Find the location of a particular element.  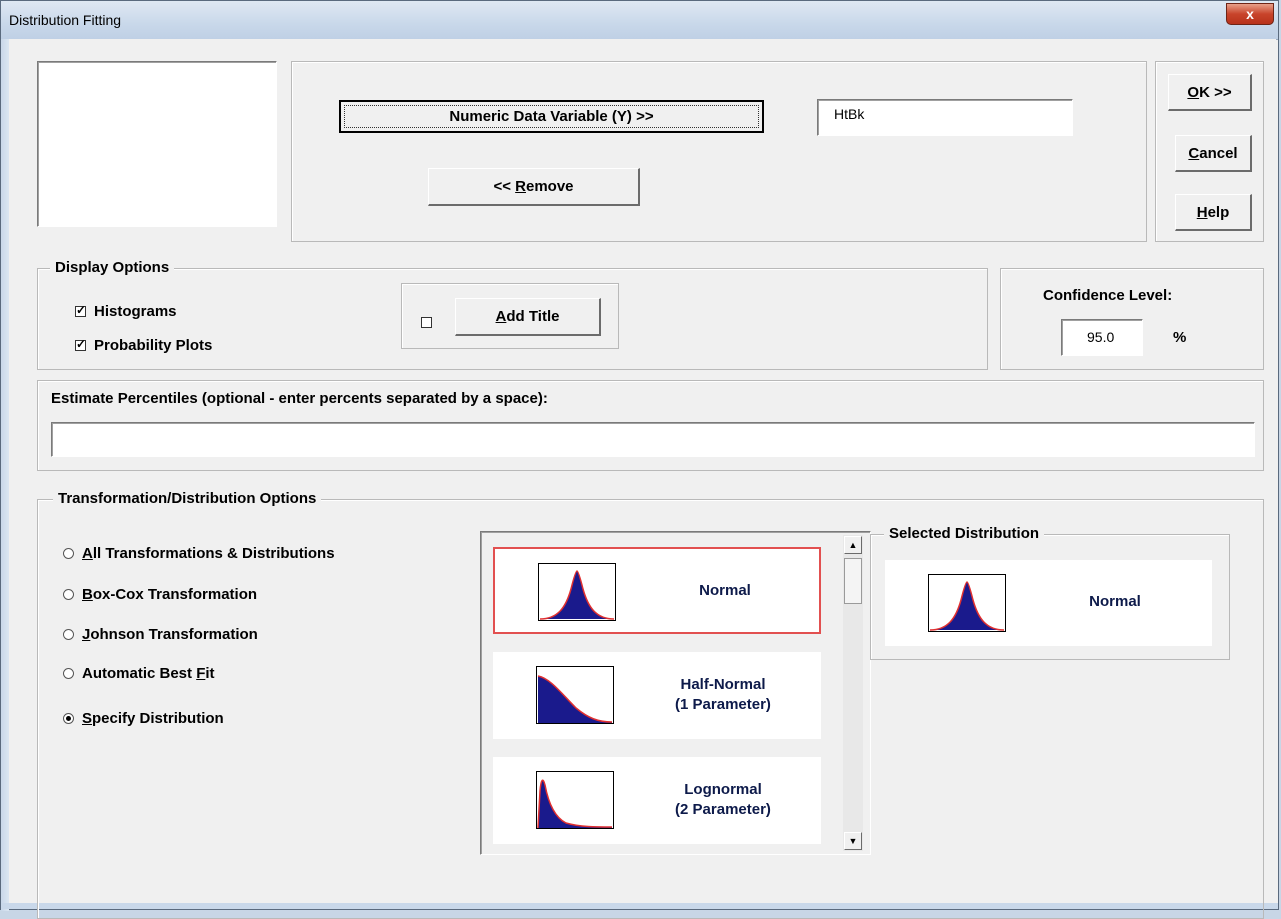

histograms-label: Histograms is located at coordinates (135, 311).